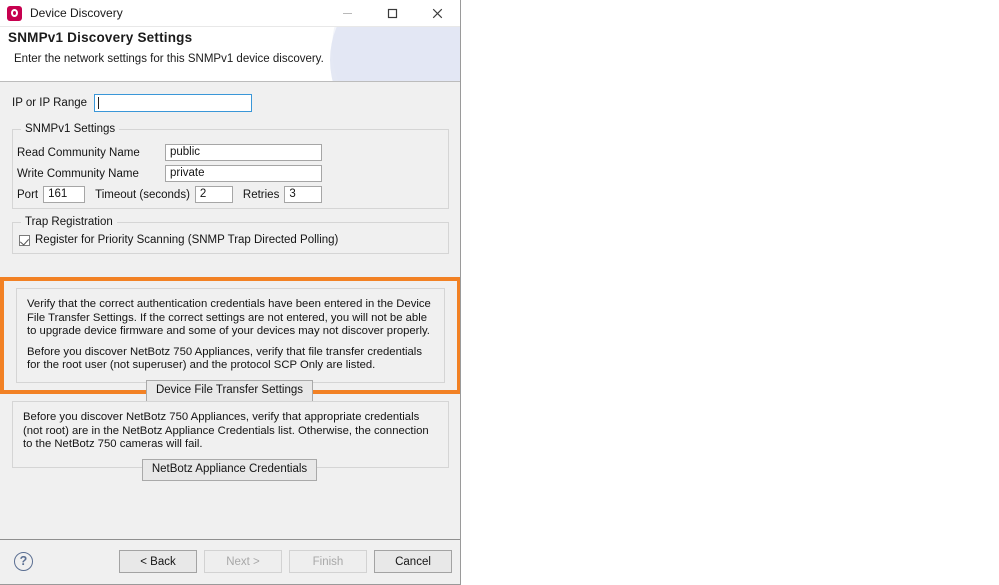  I want to click on snmpv1-settings-group-title: SNMPv1 Settings, so click(70, 129).